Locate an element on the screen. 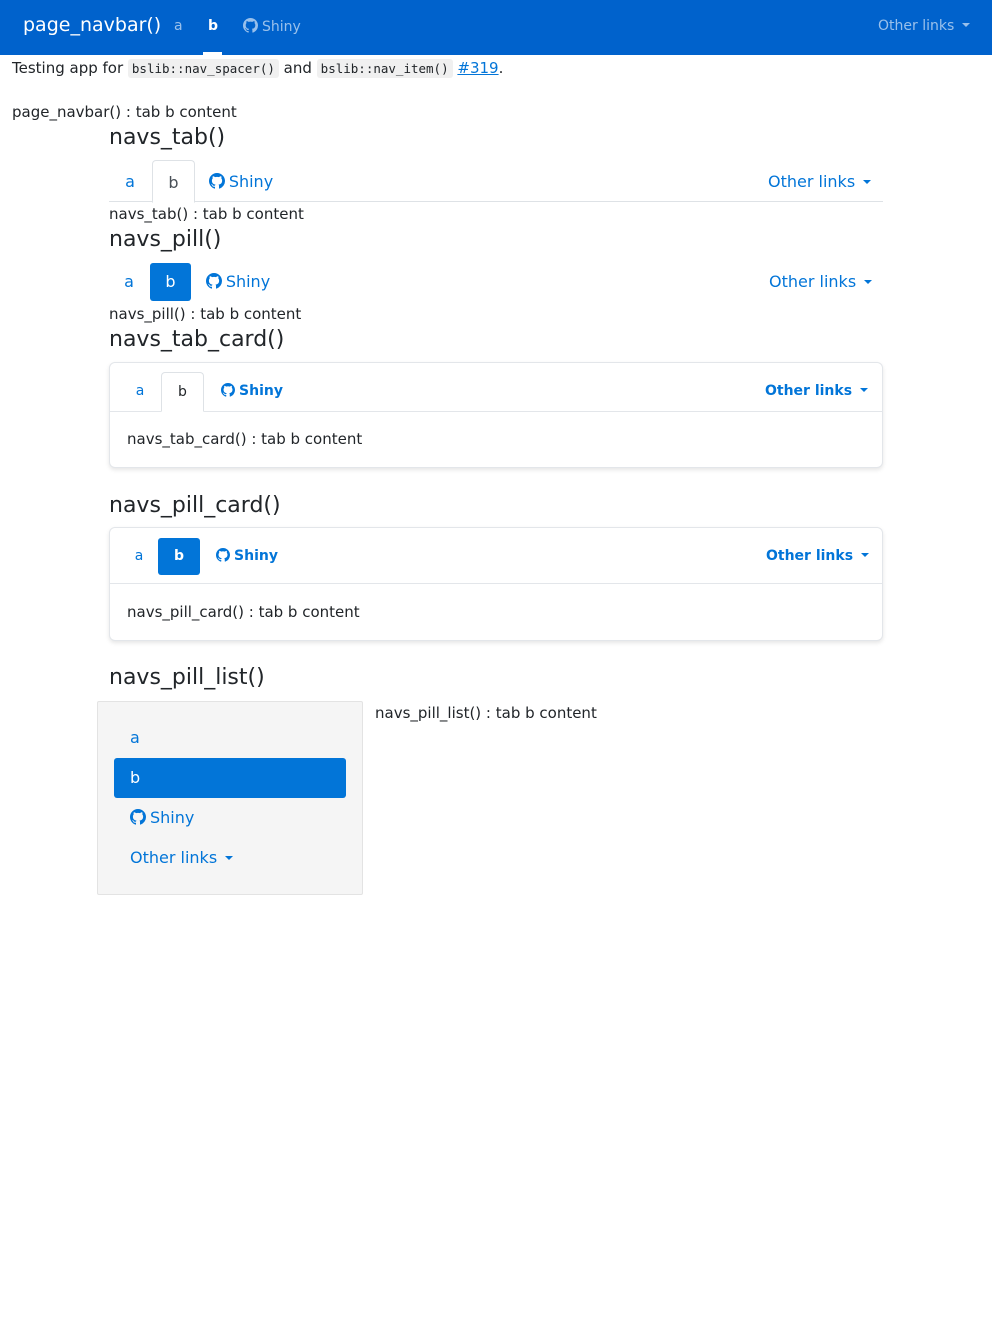 The image size is (992, 1323). navs-tab-a: a is located at coordinates (130, 181).